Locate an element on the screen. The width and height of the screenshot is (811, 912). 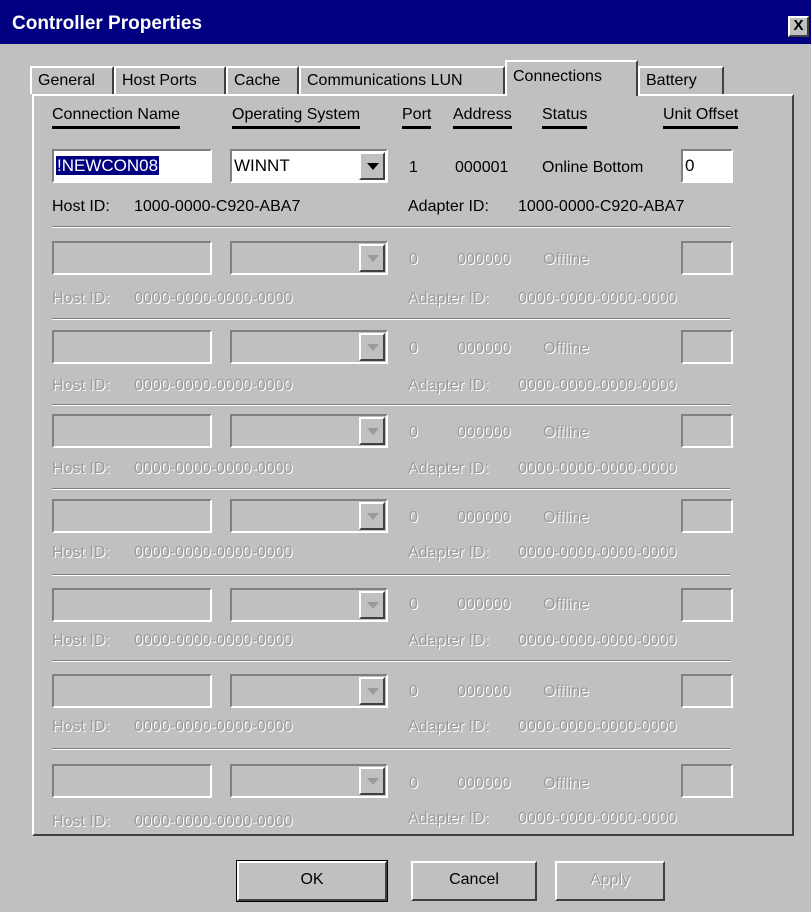
window-title: Controller Properties is located at coordinates (107, 23).